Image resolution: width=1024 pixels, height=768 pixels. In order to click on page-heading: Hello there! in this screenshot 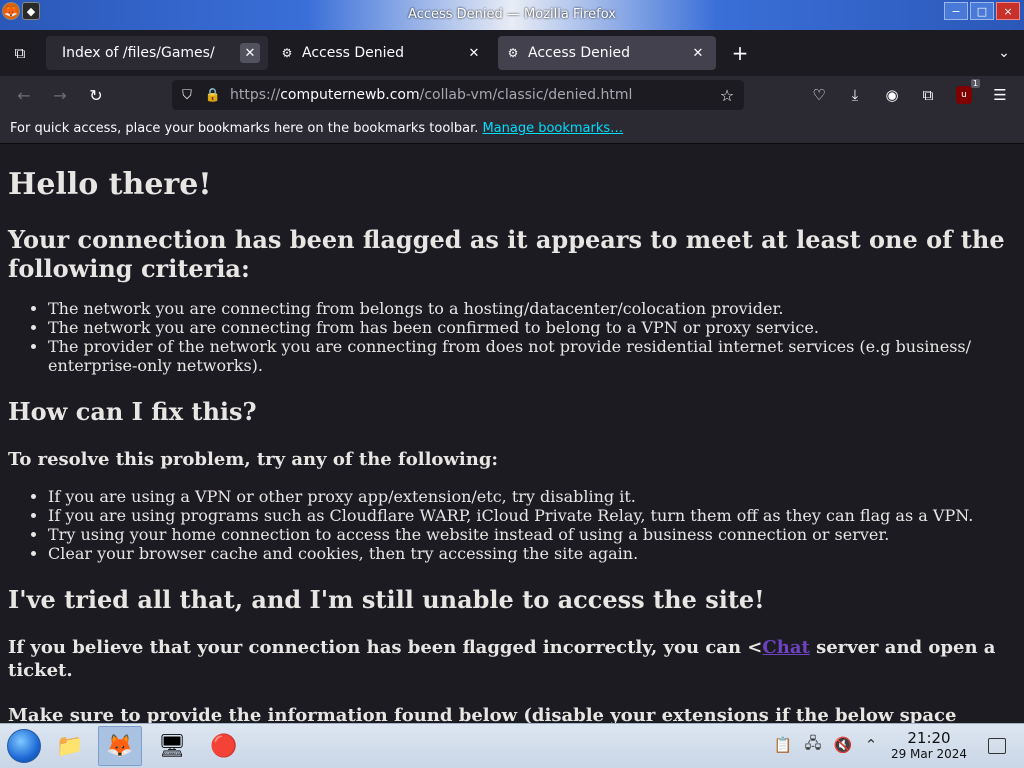, I will do `click(110, 184)`.